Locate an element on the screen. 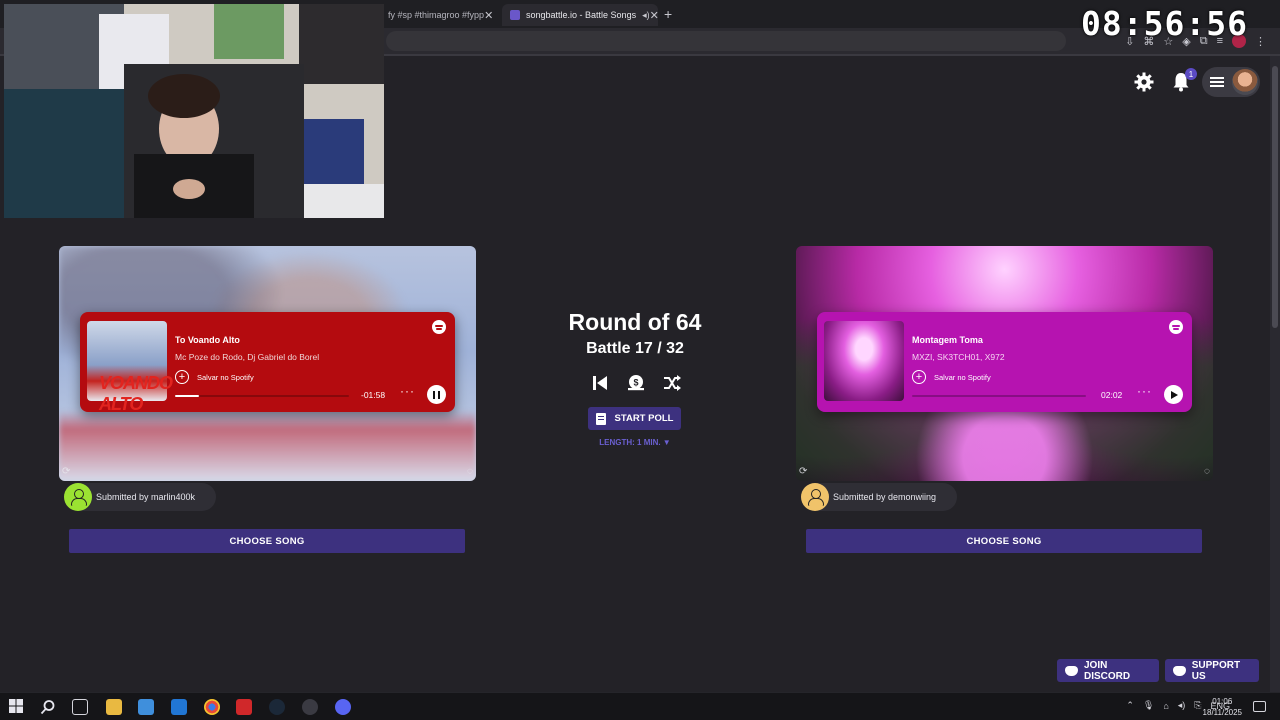  start-poll-button: START POLL is located at coordinates (634, 418).